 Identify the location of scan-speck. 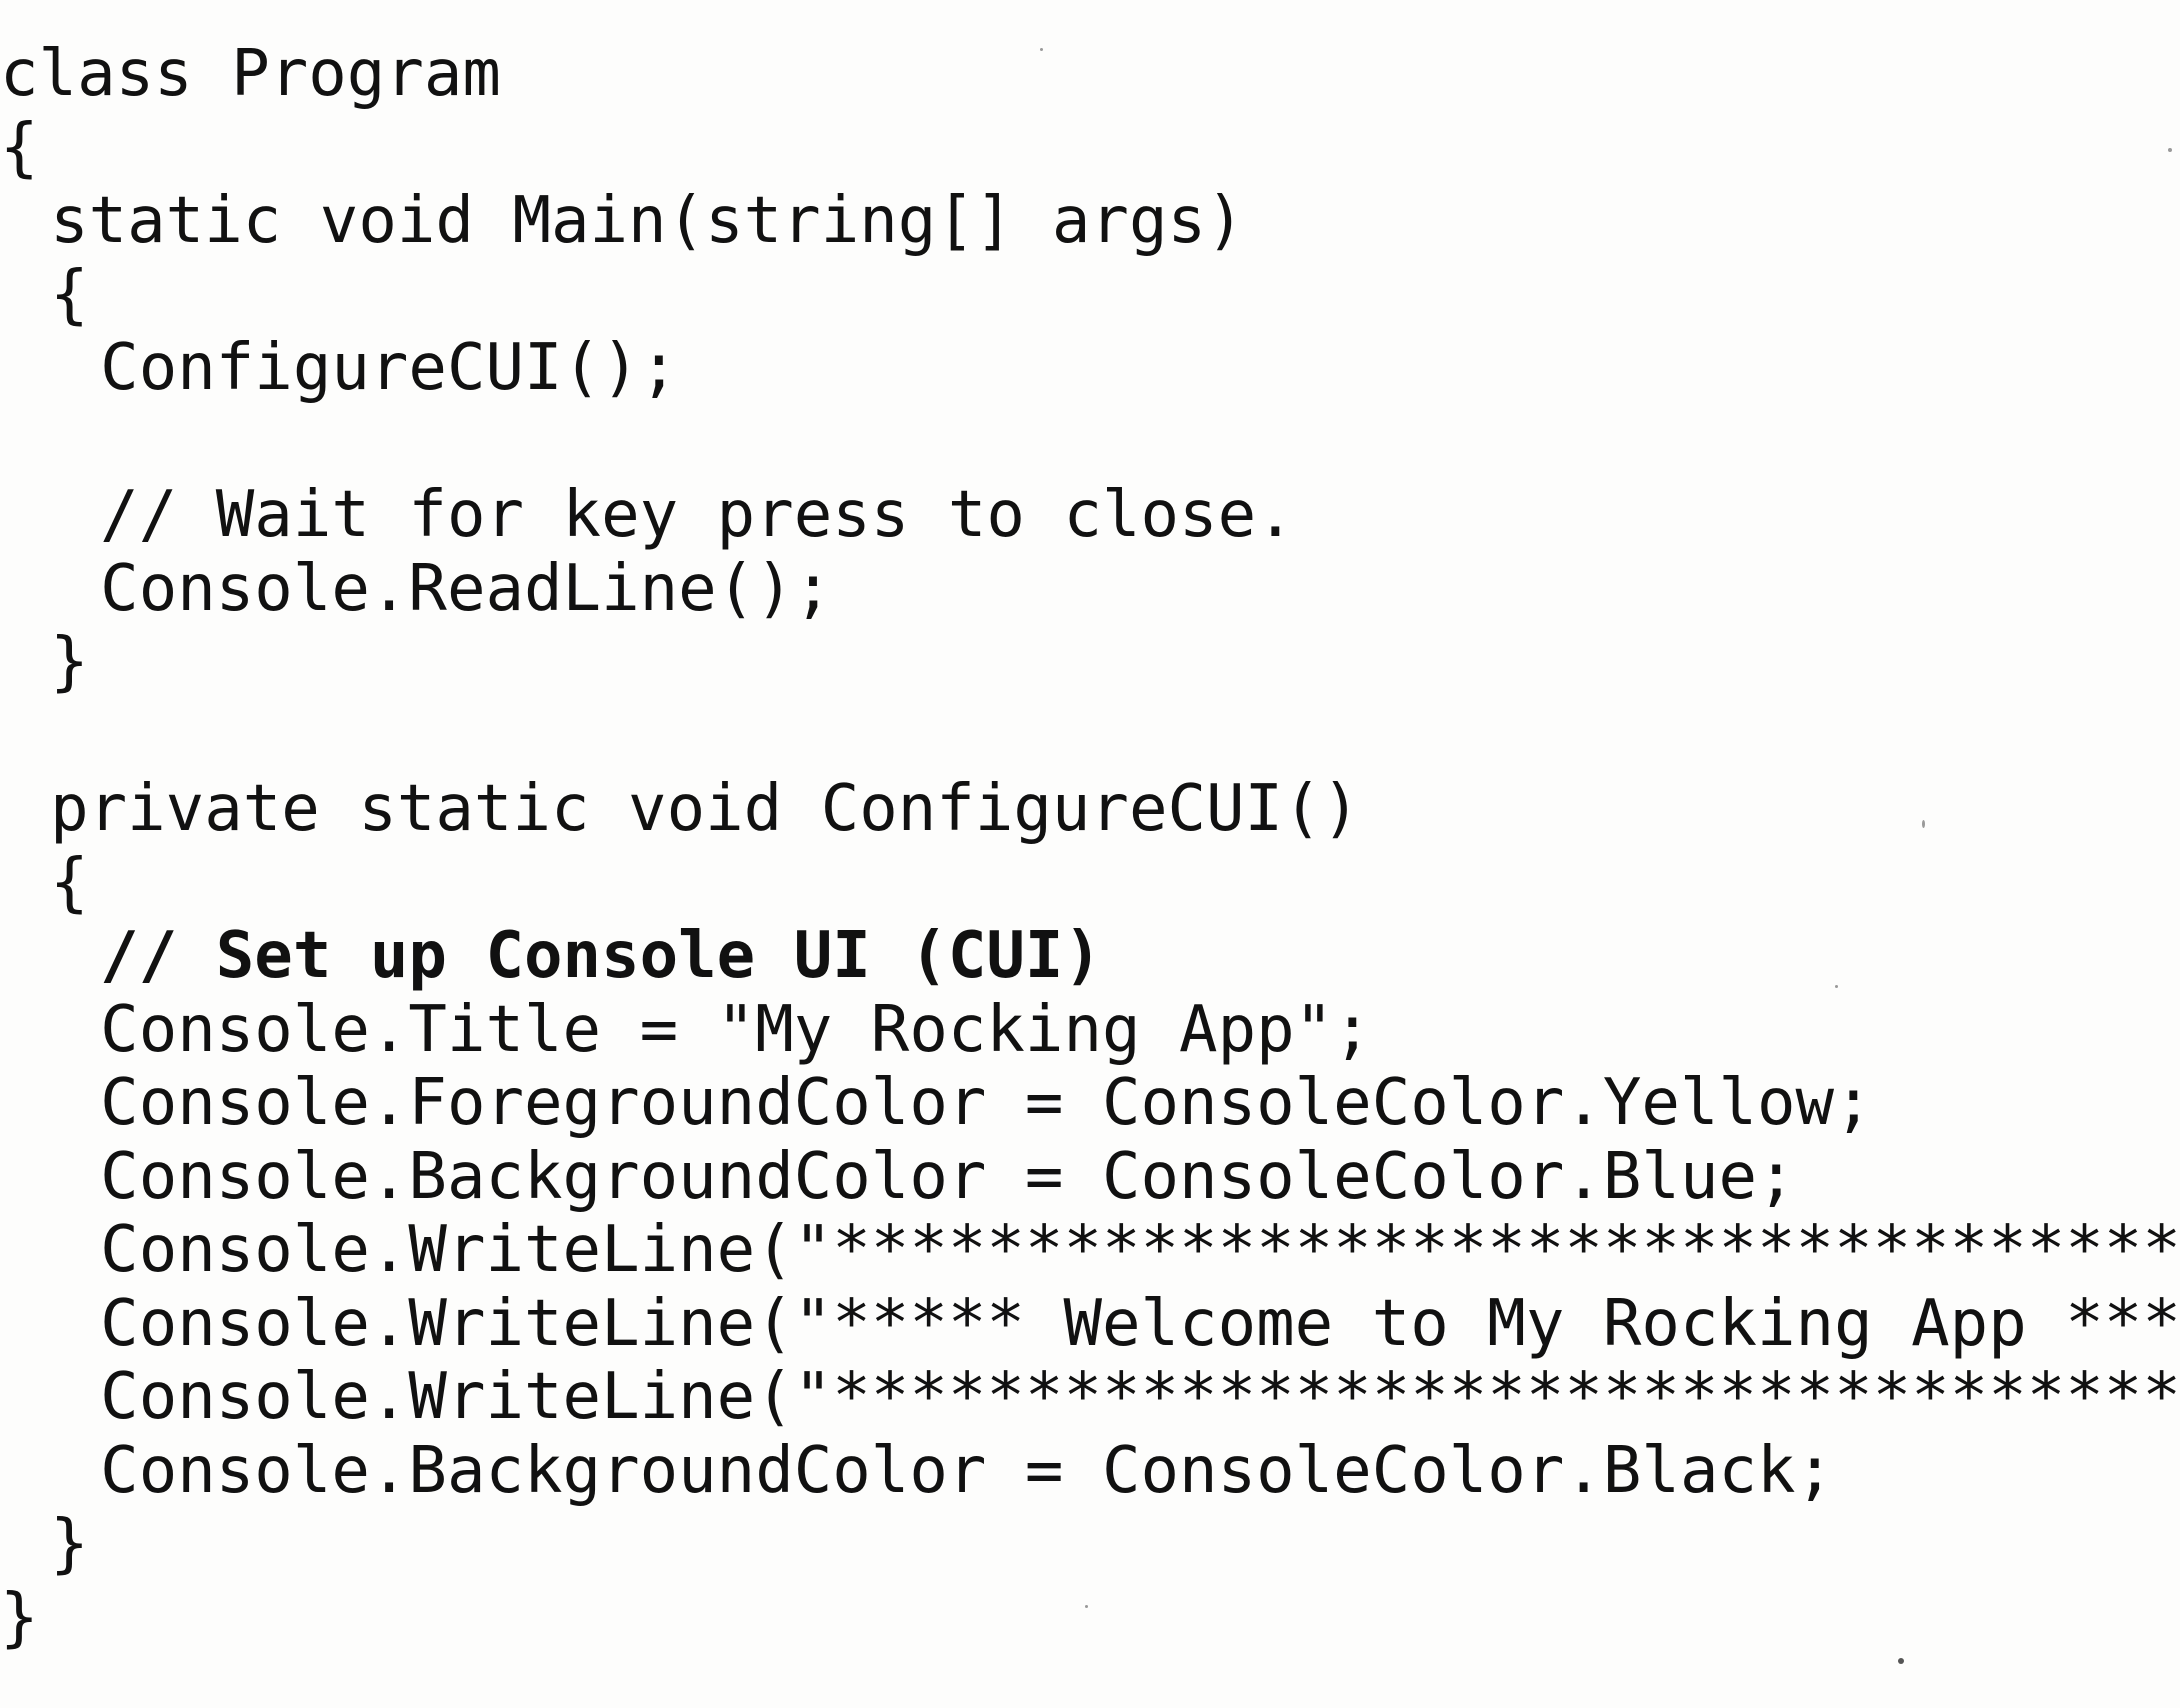
(1901, 1661).